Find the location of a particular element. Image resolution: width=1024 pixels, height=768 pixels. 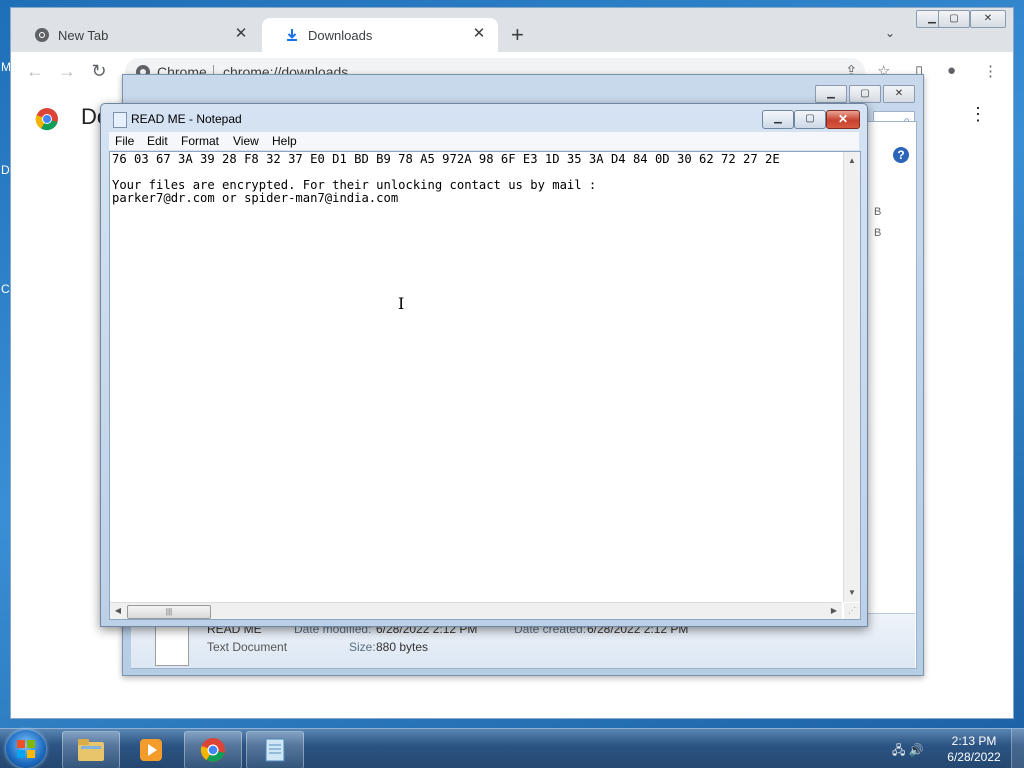

download-icon is located at coordinates (292, 35).